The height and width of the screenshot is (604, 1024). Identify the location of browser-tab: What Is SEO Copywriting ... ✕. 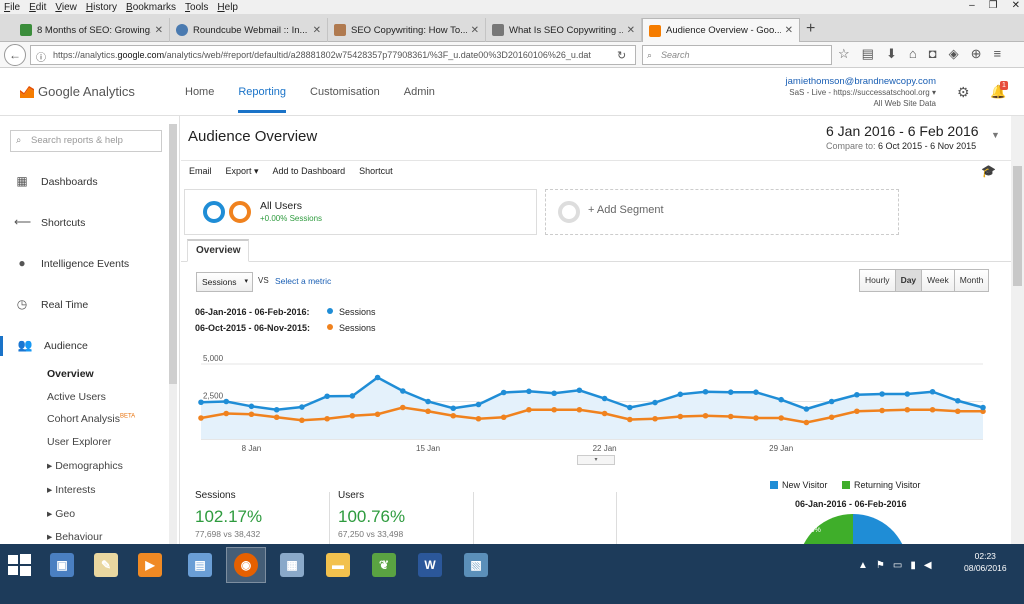
(564, 30).